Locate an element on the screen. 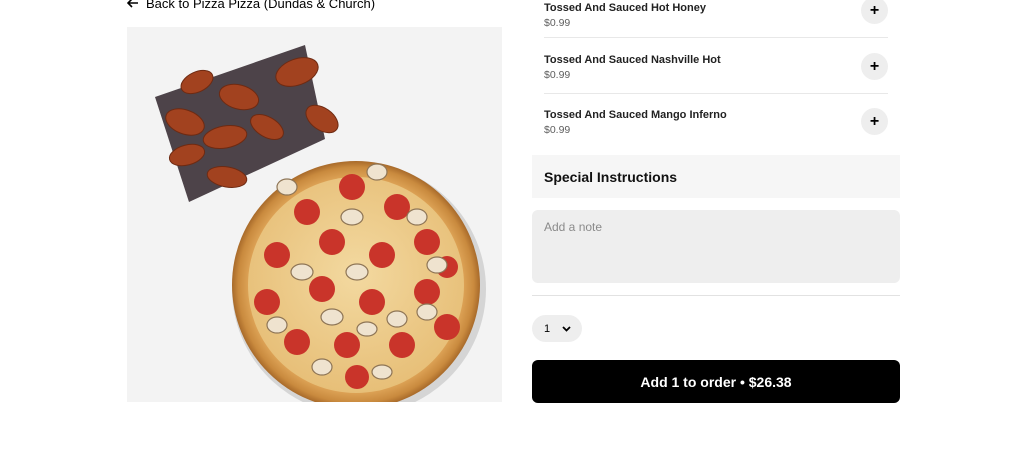 The width and height of the screenshot is (1024, 475). quantity-value: 1 is located at coordinates (547, 328).